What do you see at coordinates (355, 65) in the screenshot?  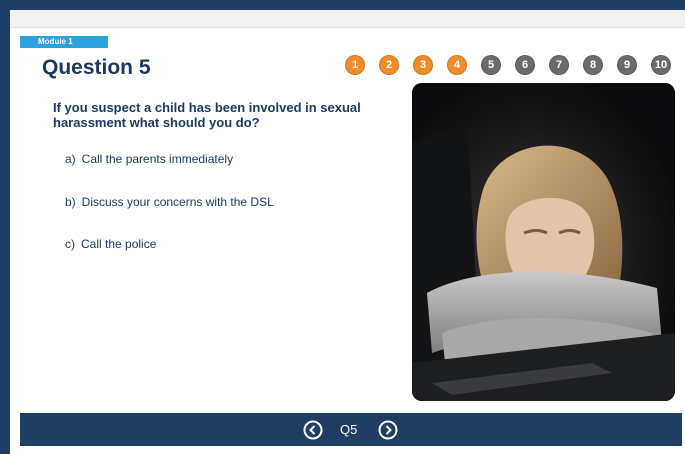 I see `question-nav-1: 1` at bounding box center [355, 65].